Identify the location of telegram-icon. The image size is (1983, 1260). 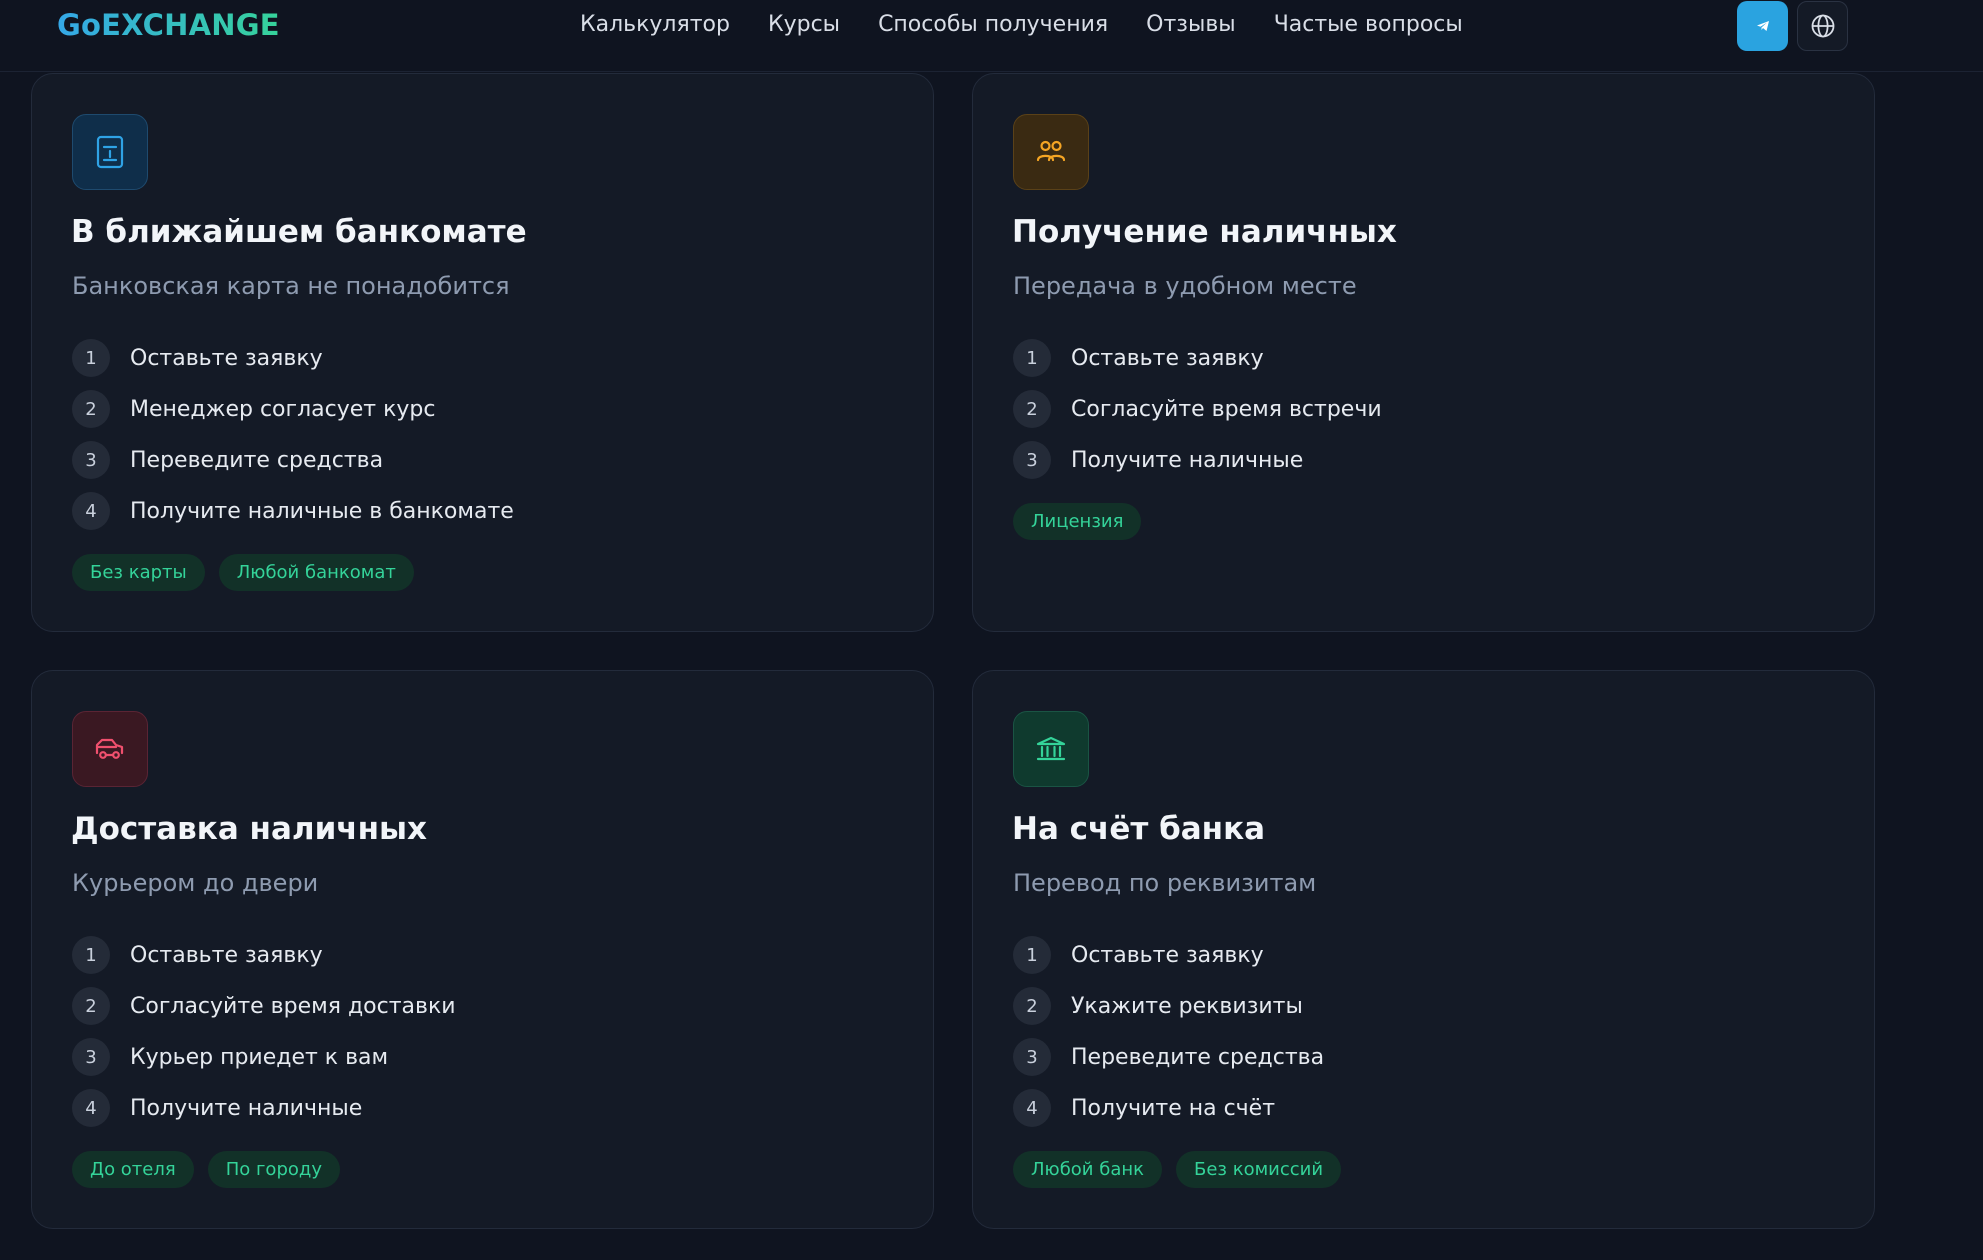
(1762, 26).